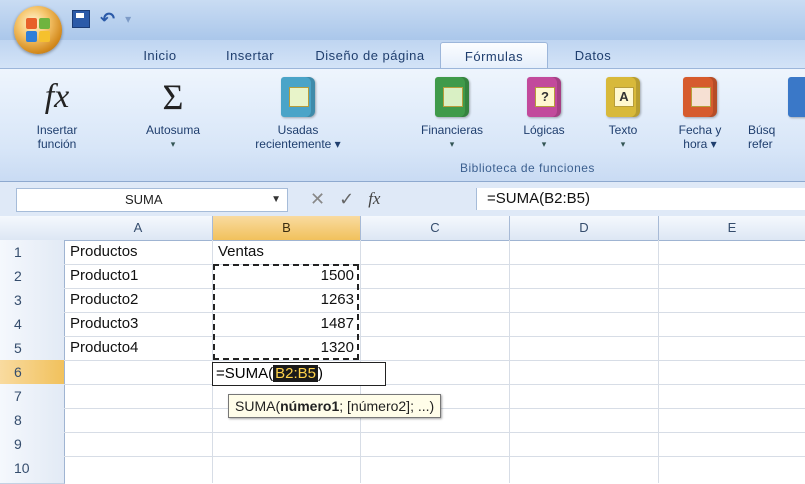 The height and width of the screenshot is (484, 805). Describe the element at coordinates (374, 199) in the screenshot. I see `insert-function-icon: fx` at that location.